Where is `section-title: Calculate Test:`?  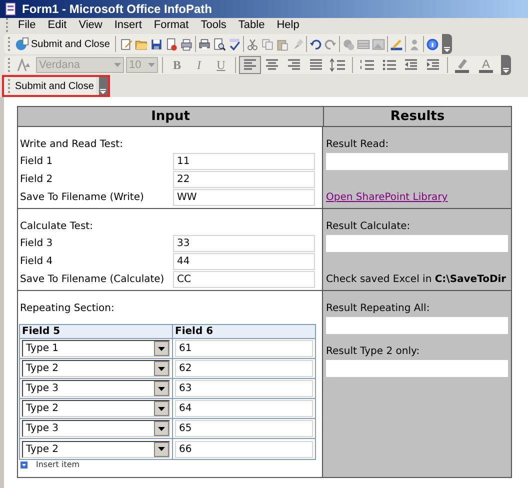
section-title: Calculate Test: is located at coordinates (57, 227).